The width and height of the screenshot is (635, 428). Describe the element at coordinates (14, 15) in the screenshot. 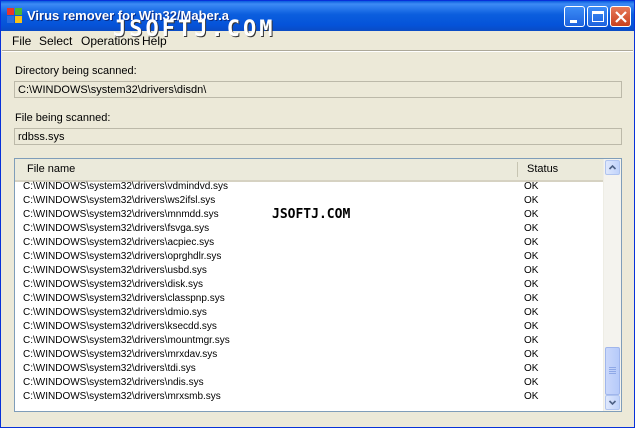

I see `app-icon` at that location.